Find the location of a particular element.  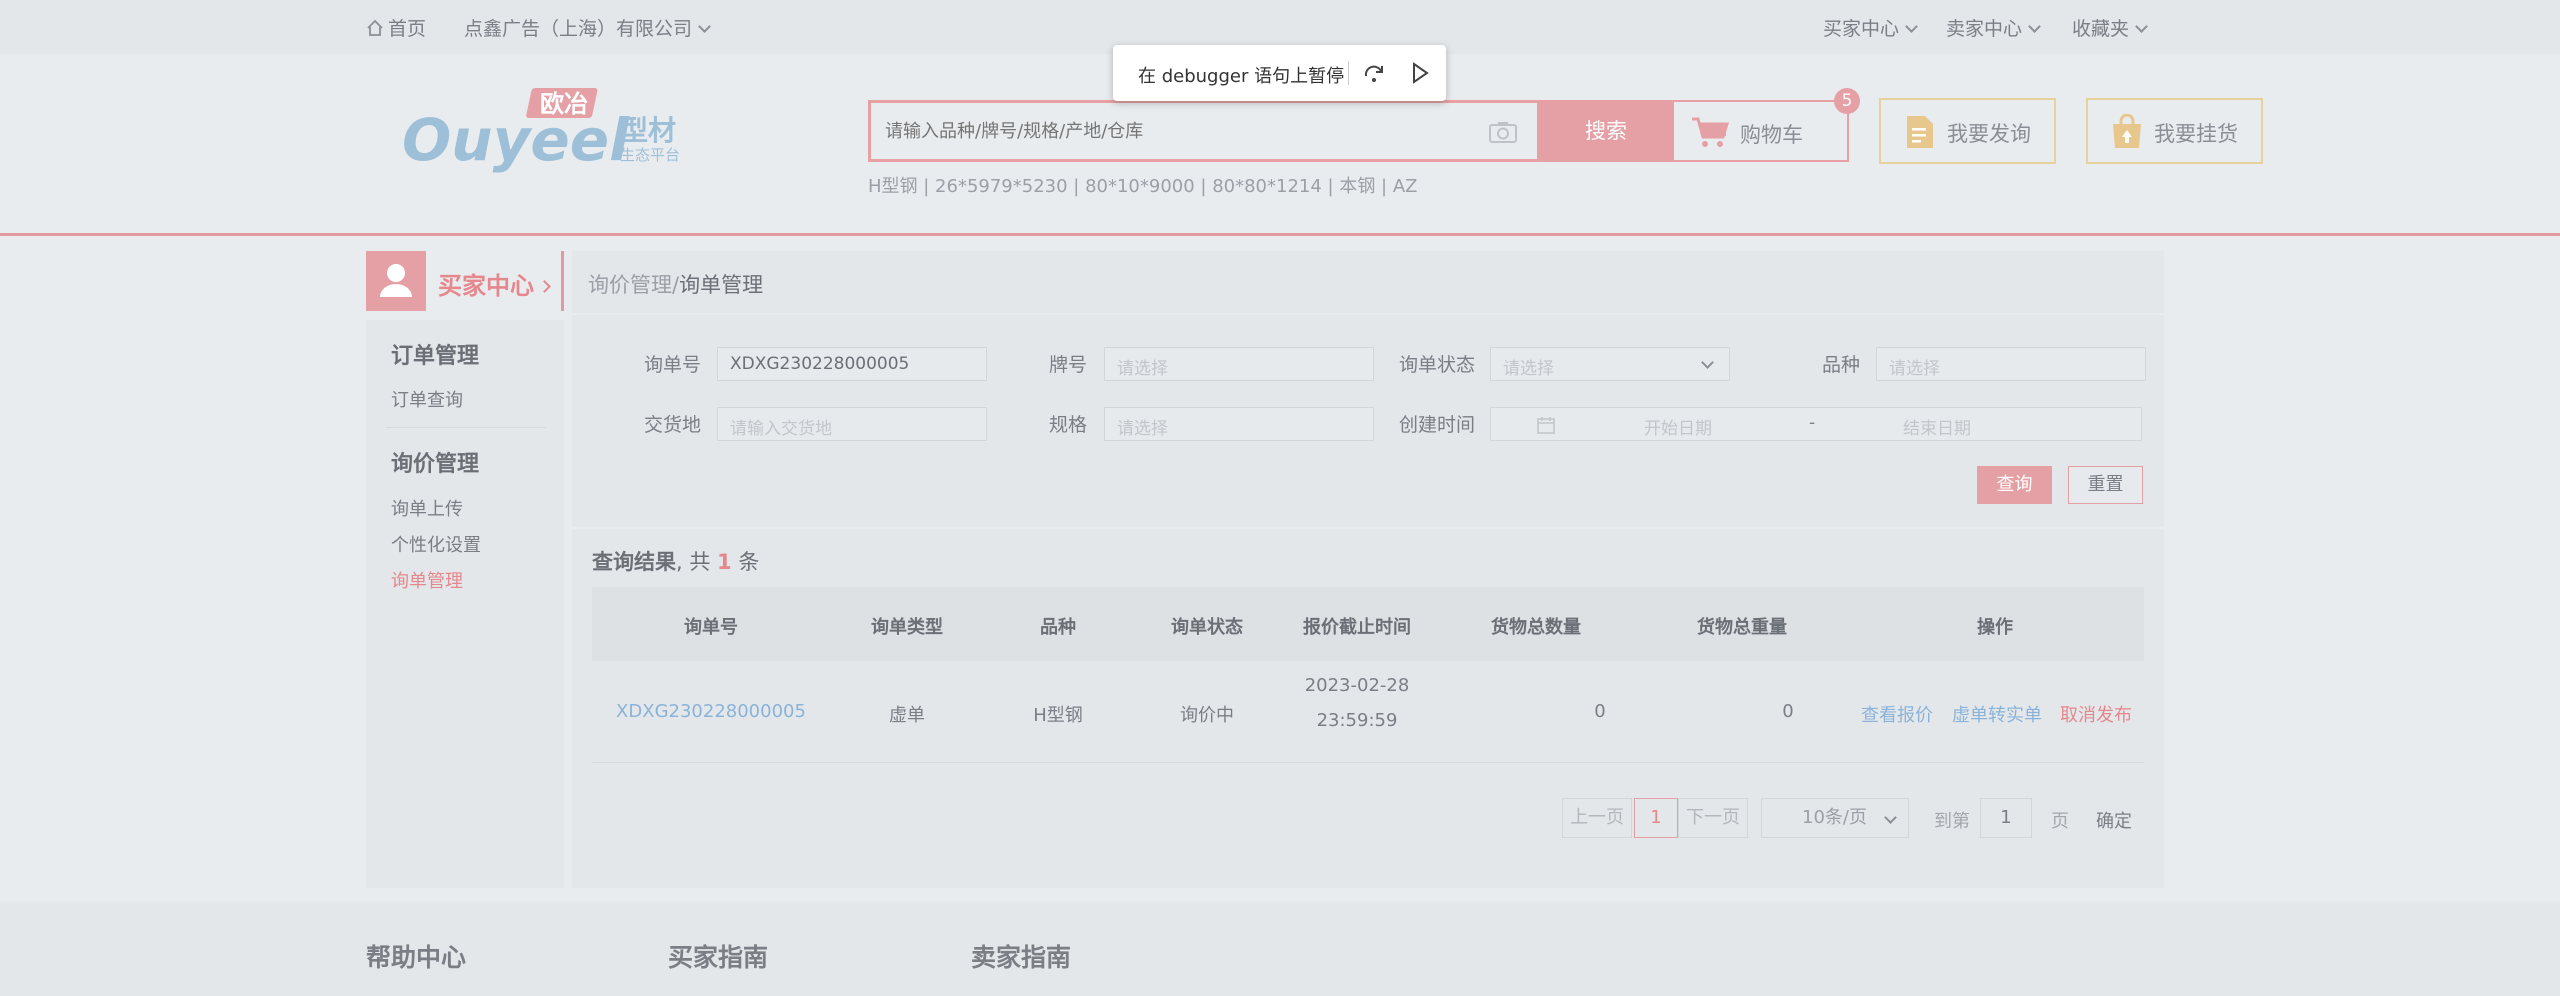

col-total-weight: 货物总重量 is located at coordinates (1742, 627).